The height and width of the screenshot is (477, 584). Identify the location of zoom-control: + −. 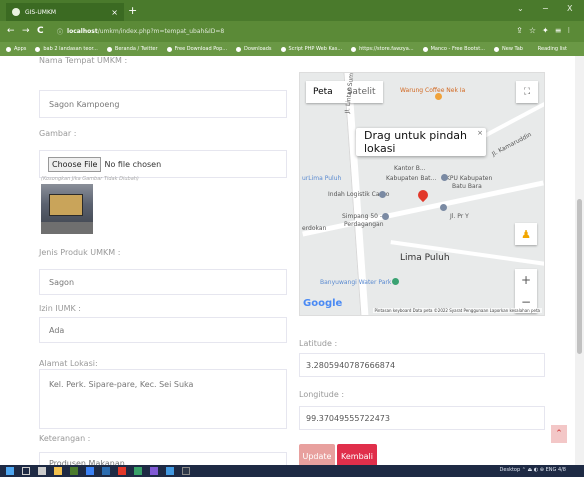
(526, 291).